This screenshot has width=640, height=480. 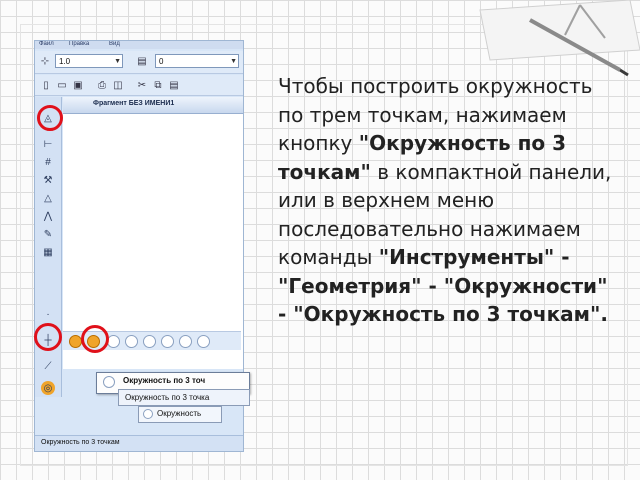 What do you see at coordinates (48, 162) in the screenshot?
I see `grid-icon: #` at bounding box center [48, 162].